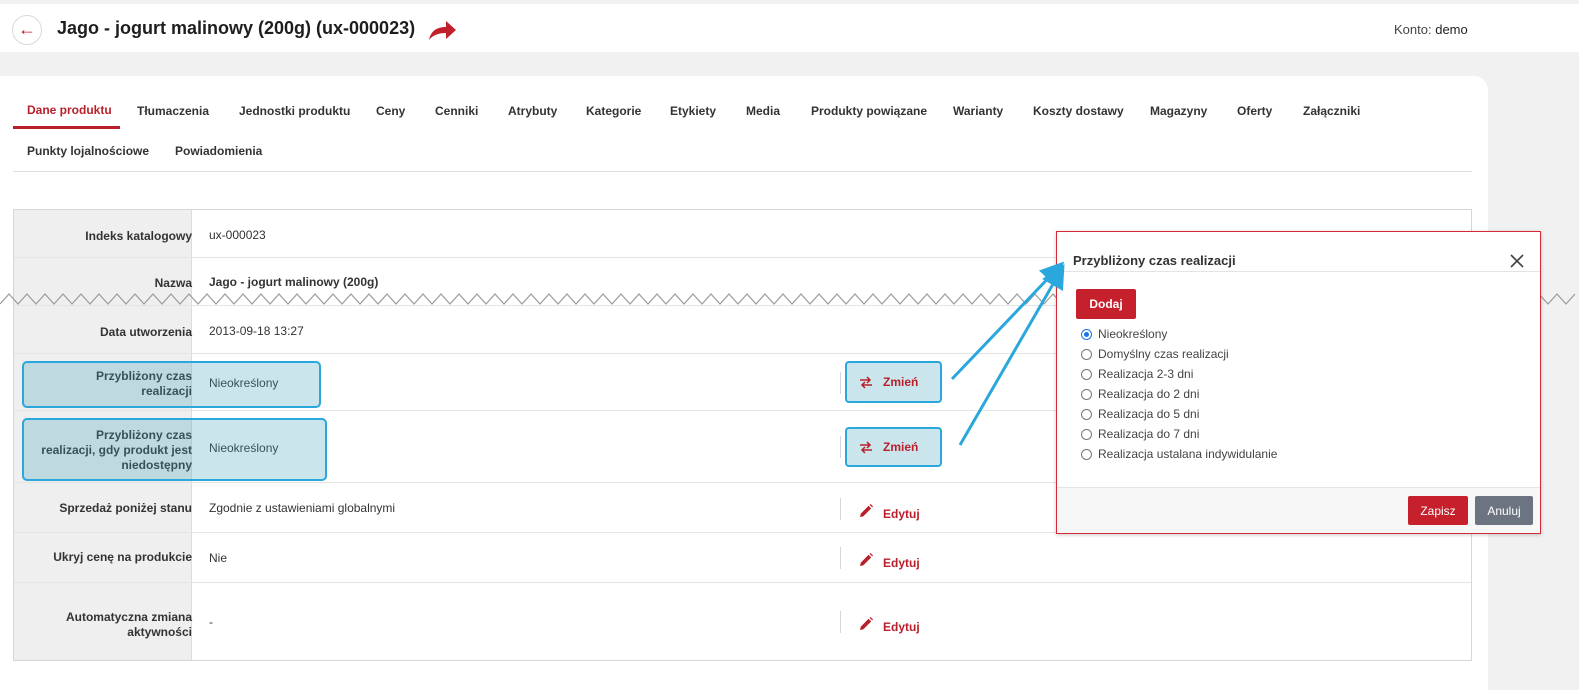 Image resolution: width=1579 pixels, height=690 pixels. Describe the element at coordinates (211, 622) in the screenshot. I see `row-value-automatyczna-zmiana: -` at that location.